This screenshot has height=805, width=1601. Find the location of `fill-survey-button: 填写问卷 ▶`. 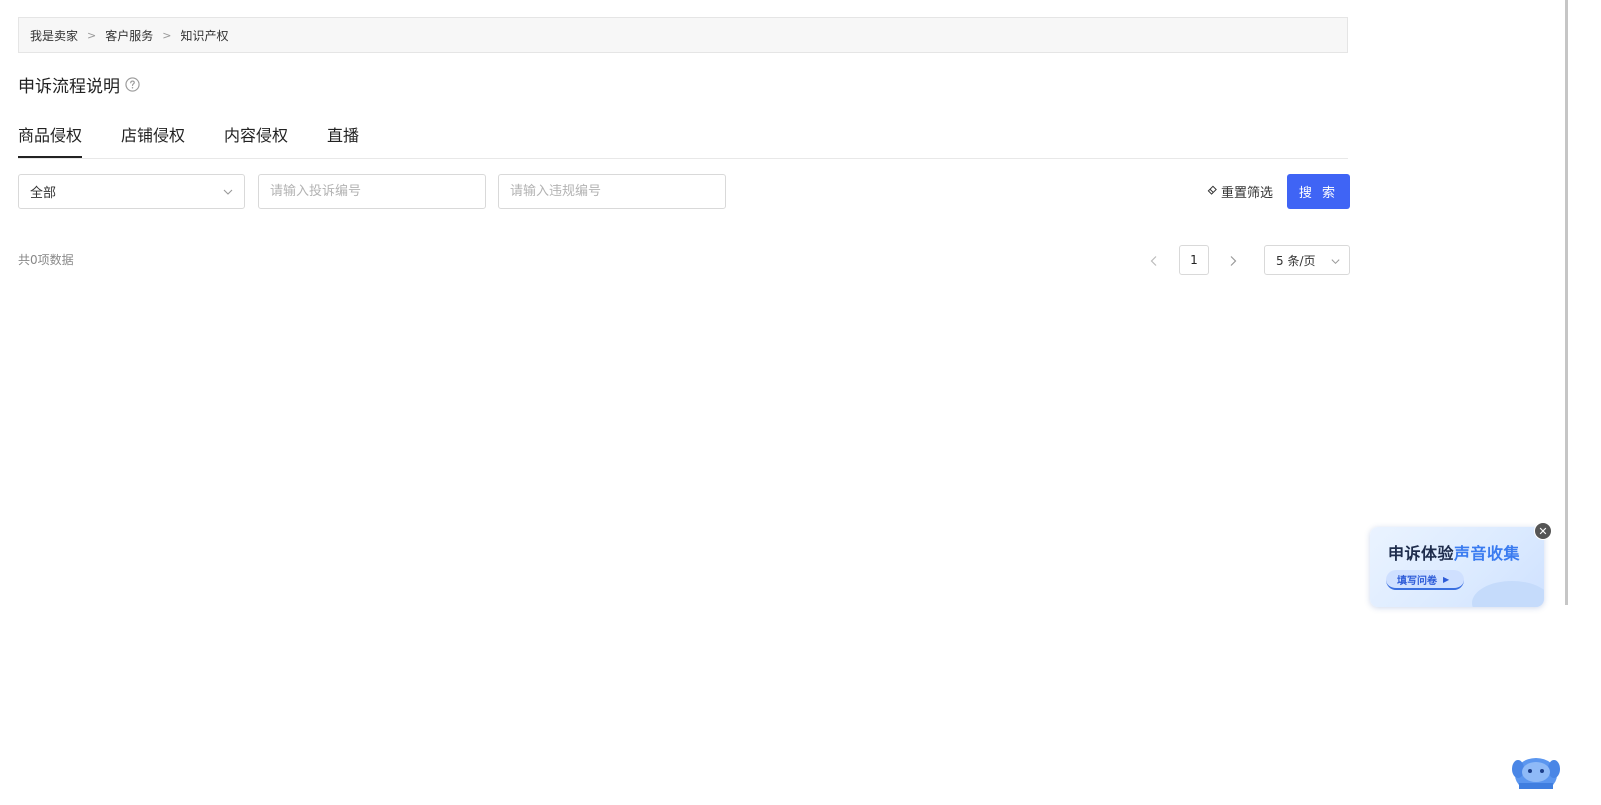

fill-survey-button: 填写问卷 ▶ is located at coordinates (1425, 580).